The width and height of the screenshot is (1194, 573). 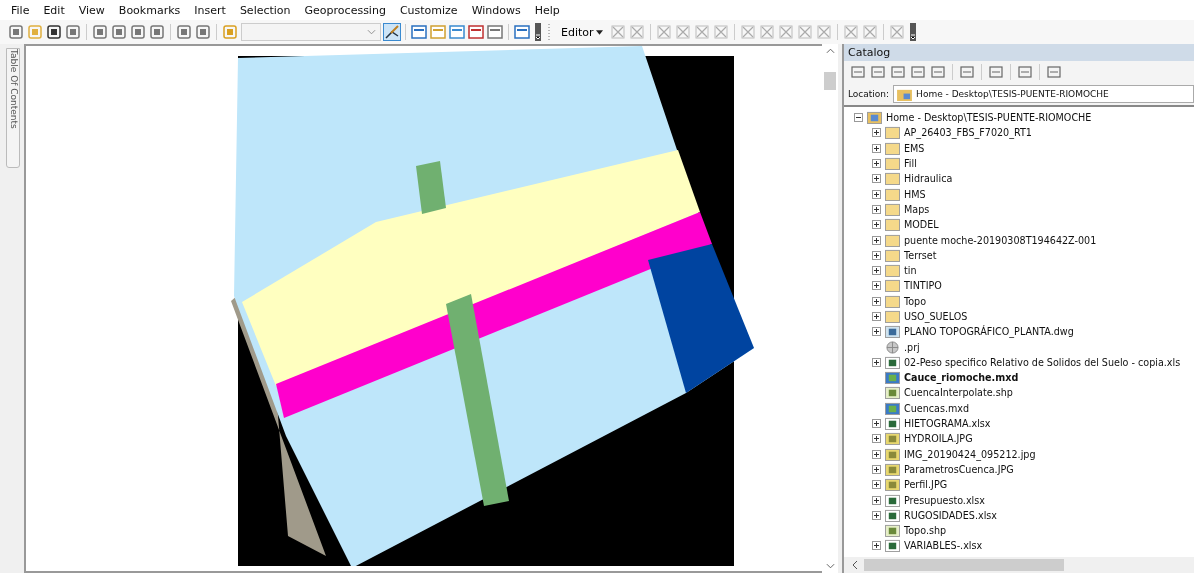 I want to click on tree-item: CuencaInterpolate.shp, so click(x=958, y=393).